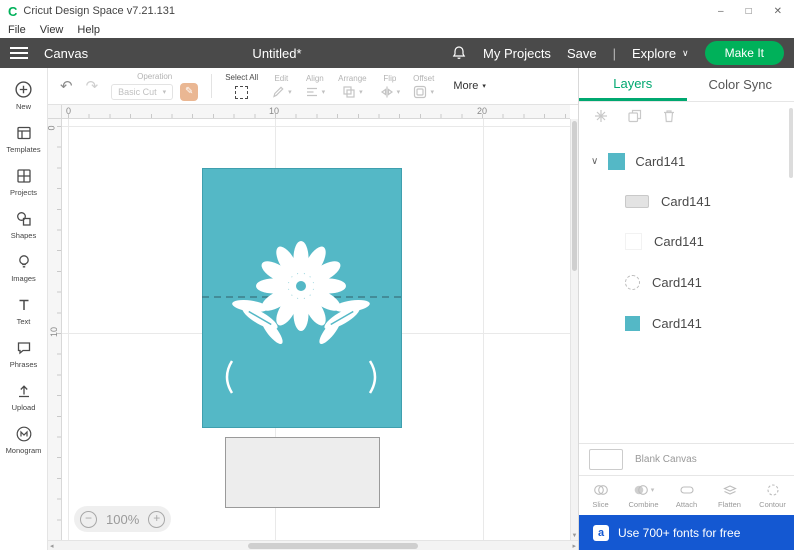  Describe the element at coordinates (23, 268) in the screenshot. I see `sidebar-item-images: Images` at that location.